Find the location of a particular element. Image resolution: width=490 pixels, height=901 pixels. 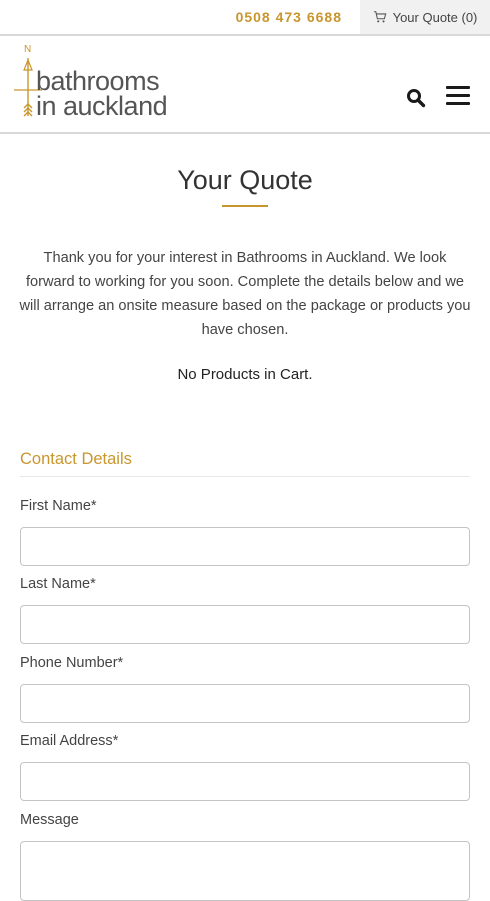

phone-link: 0508 473 6688 is located at coordinates (289, 17).